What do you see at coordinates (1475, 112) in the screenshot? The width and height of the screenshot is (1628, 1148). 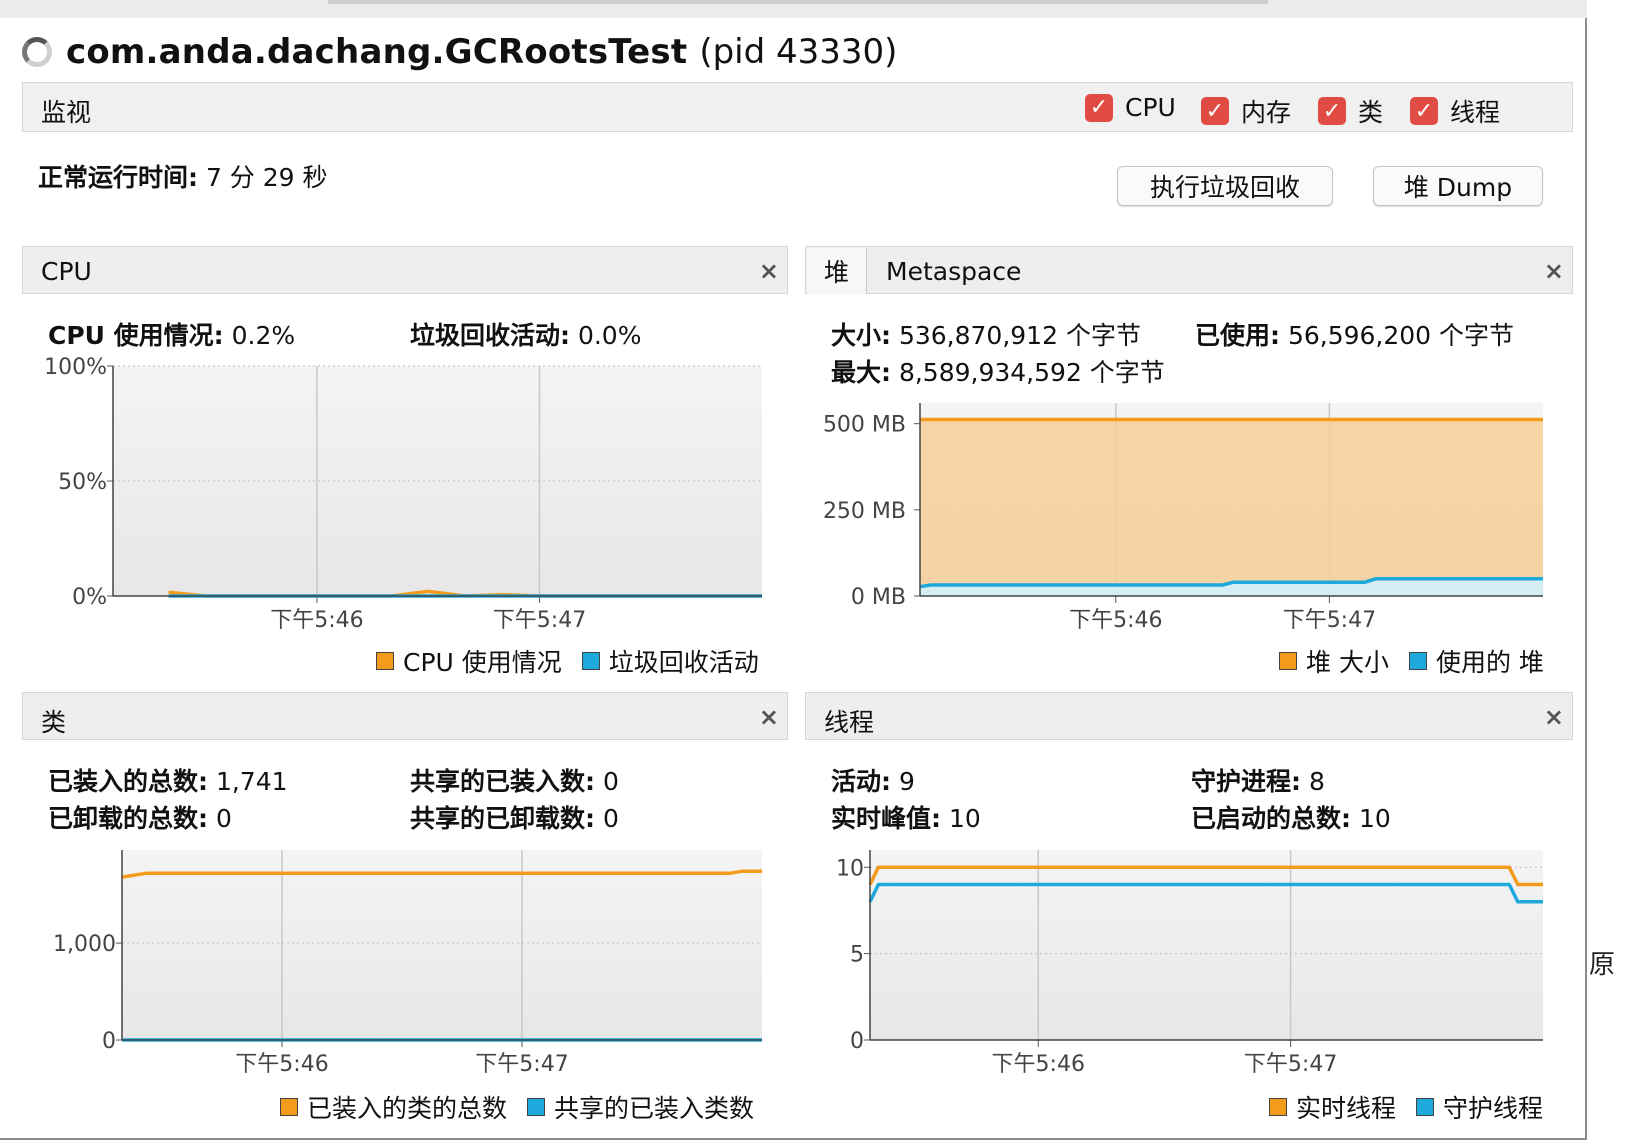 I see `checkbox-threads-label: 线程` at bounding box center [1475, 112].